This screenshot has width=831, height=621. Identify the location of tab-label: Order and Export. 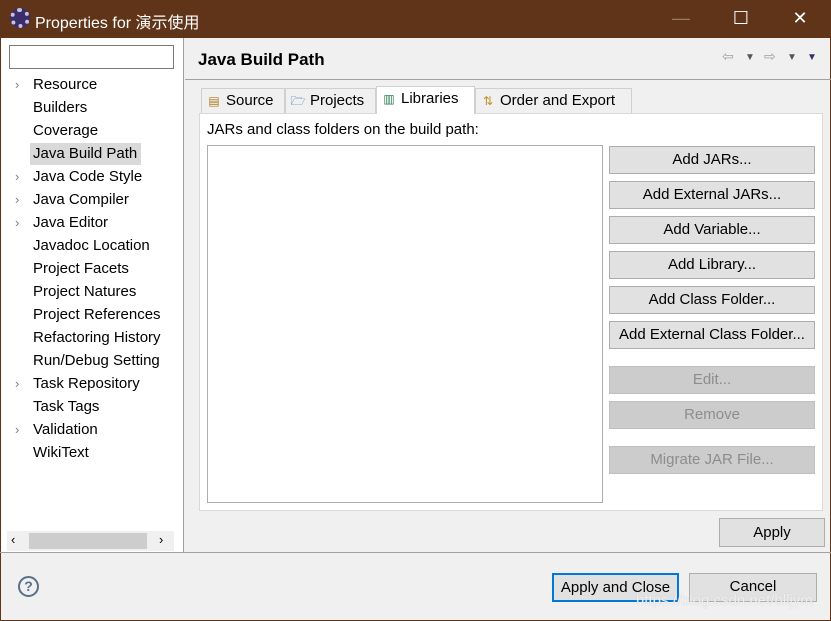
(558, 100).